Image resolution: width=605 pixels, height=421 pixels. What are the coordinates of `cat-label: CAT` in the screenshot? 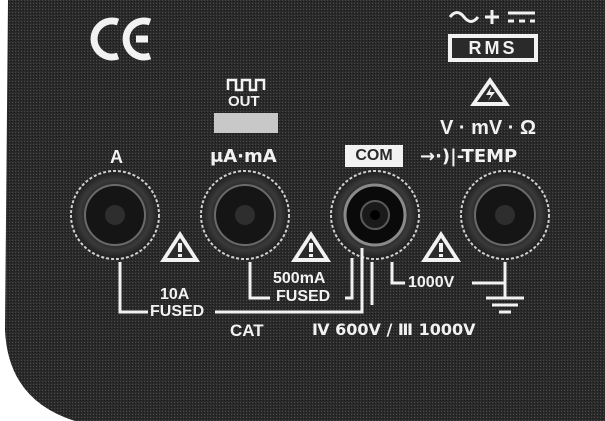 It's located at (247, 330).